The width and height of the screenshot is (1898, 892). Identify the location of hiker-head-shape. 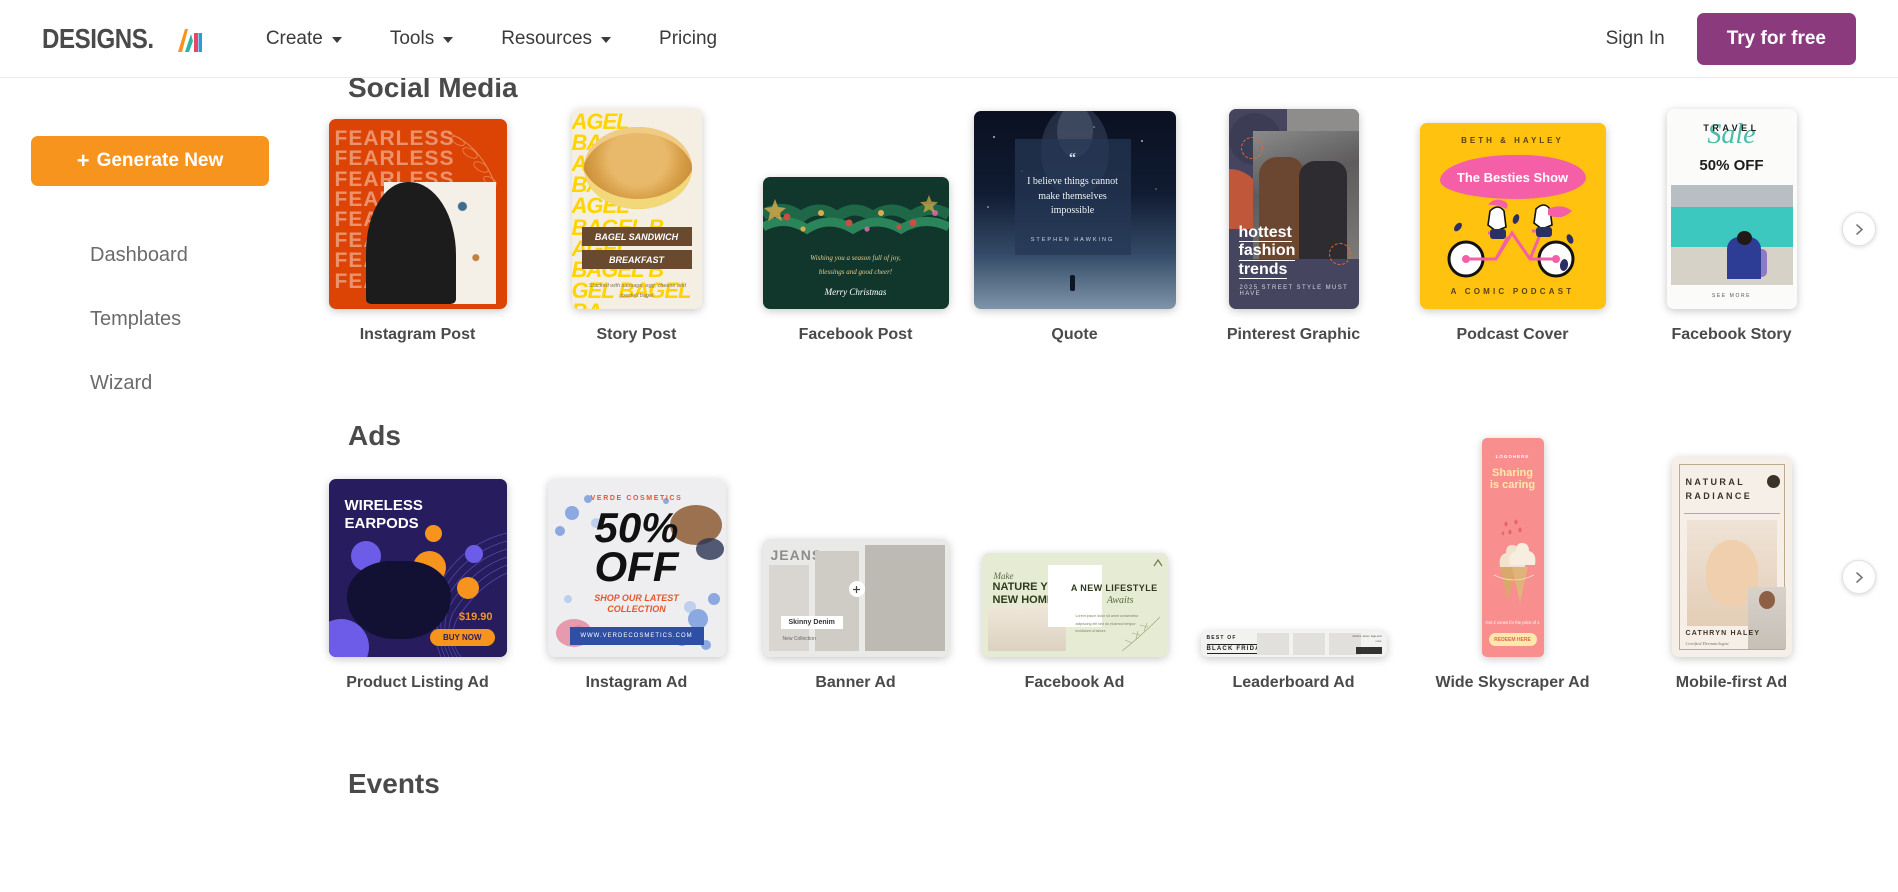
(1744, 238).